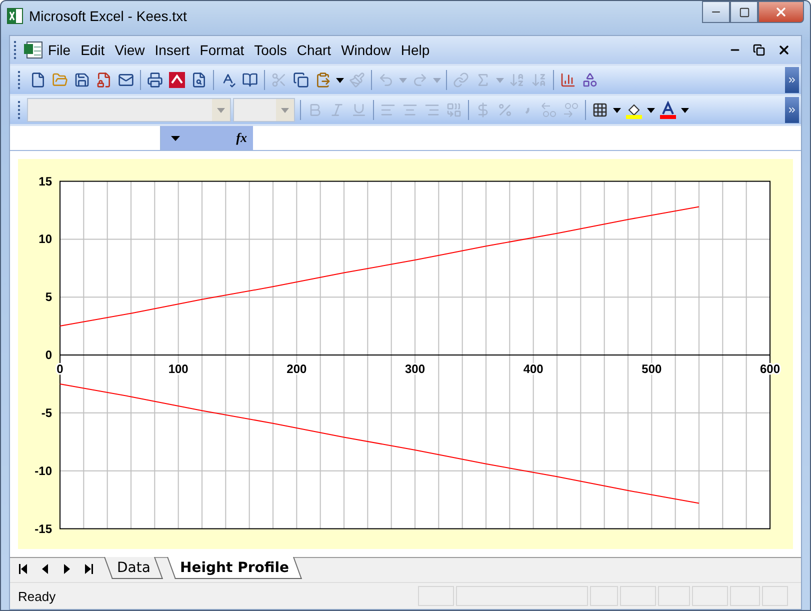 The height and width of the screenshot is (611, 811). I want to click on next-icon, so click(67, 569).